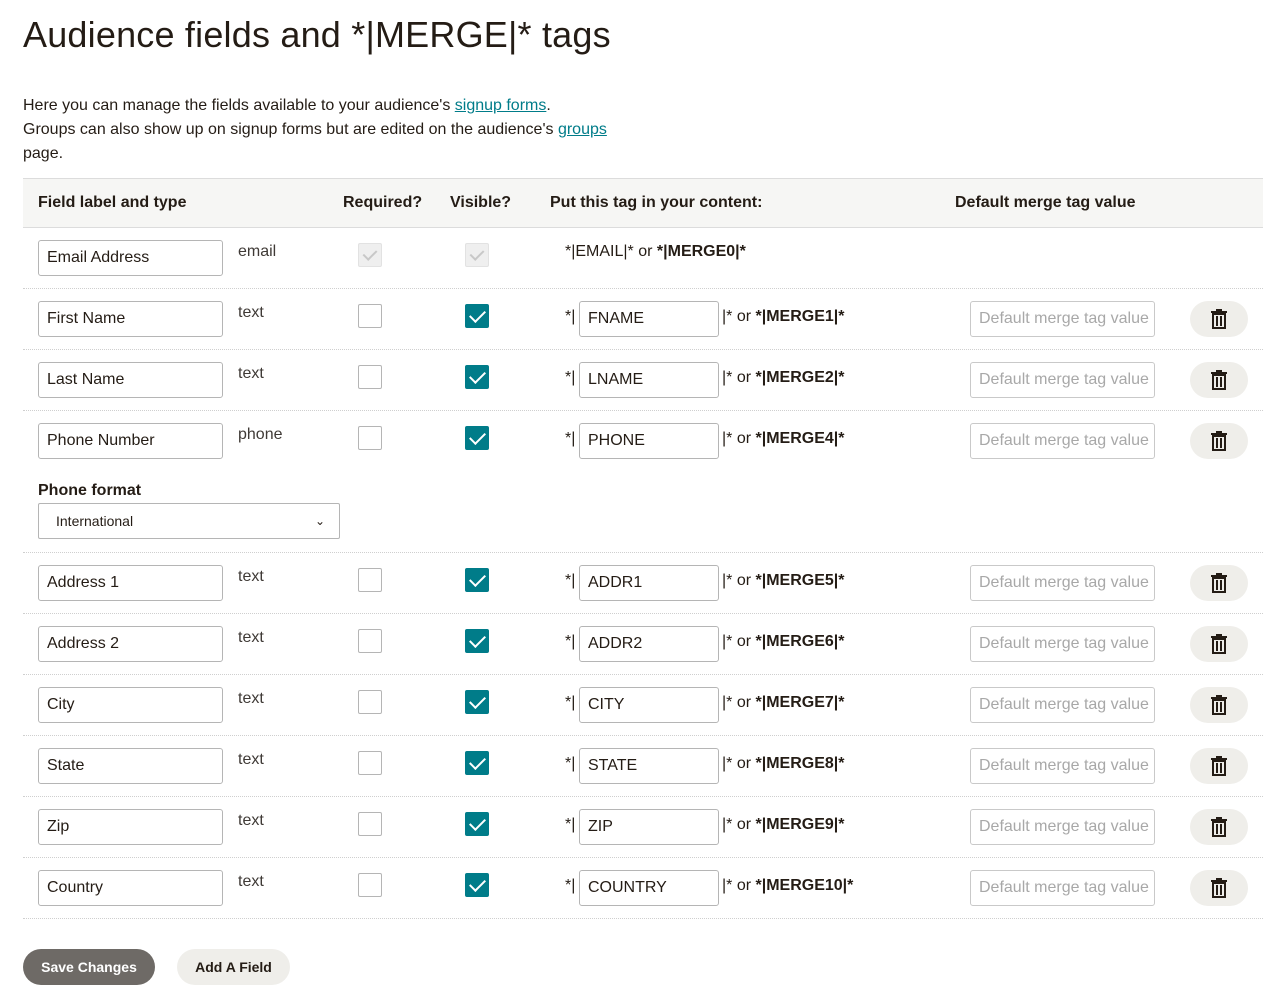  What do you see at coordinates (649, 766) in the screenshot?
I see `merge-tag-input: STATE` at bounding box center [649, 766].